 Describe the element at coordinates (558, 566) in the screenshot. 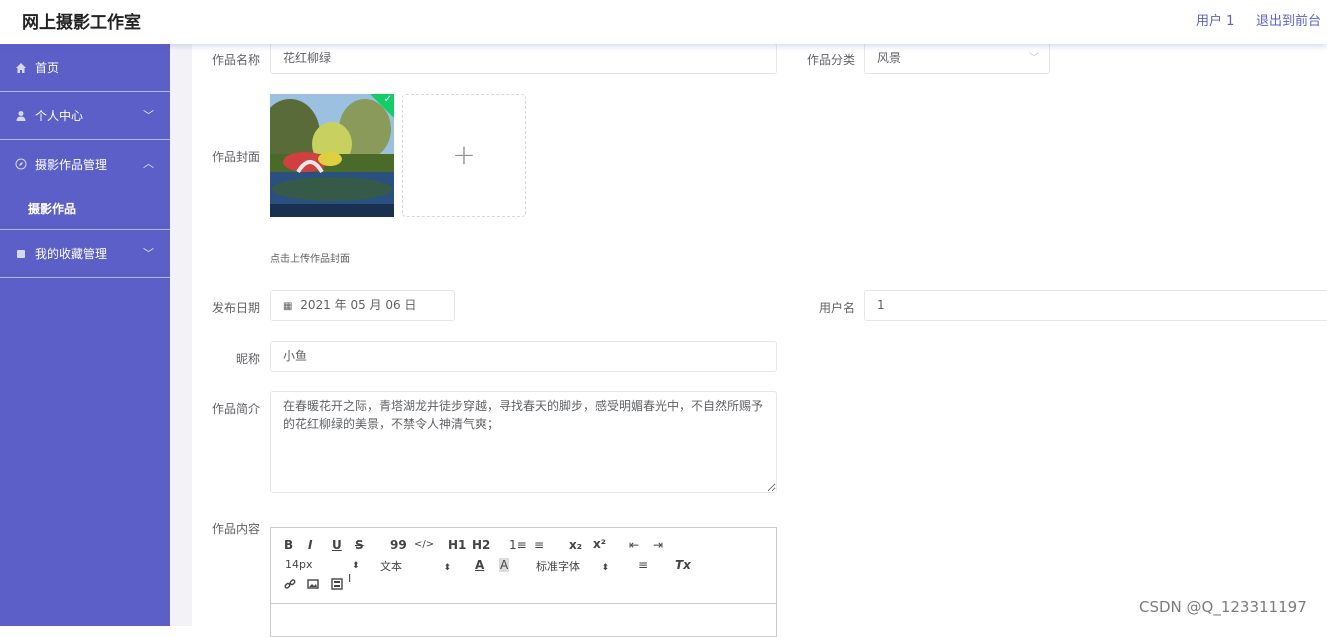

I see `font-family-value: 标准字体` at that location.